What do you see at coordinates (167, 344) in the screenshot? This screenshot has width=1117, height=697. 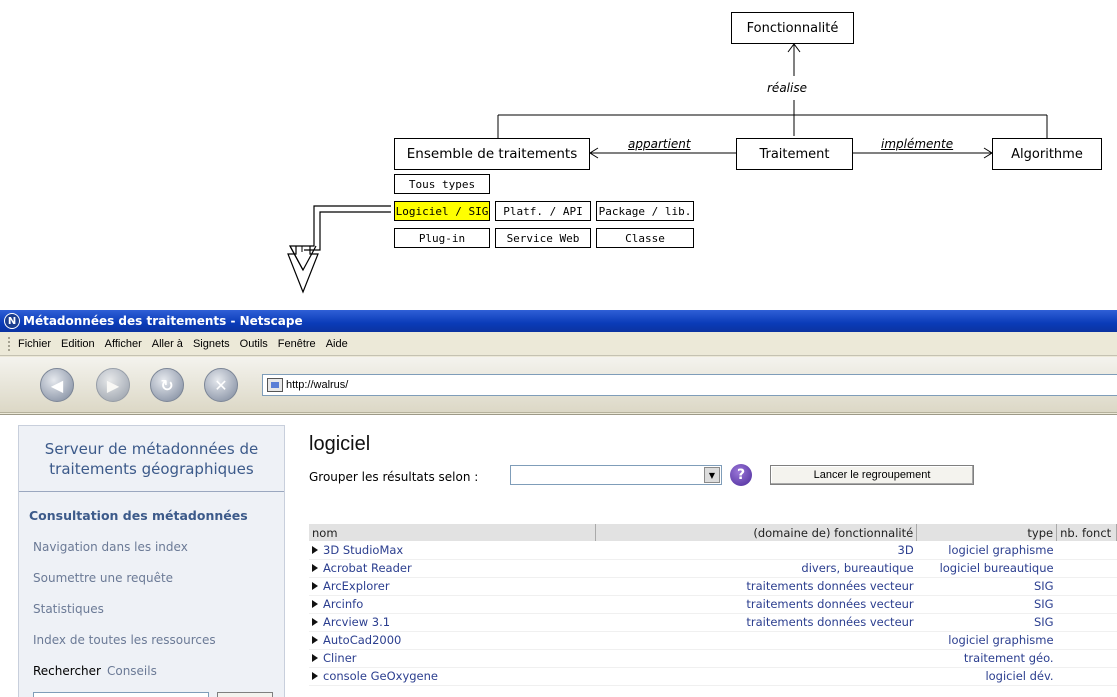 I see `menu-aller: Aller à` at bounding box center [167, 344].